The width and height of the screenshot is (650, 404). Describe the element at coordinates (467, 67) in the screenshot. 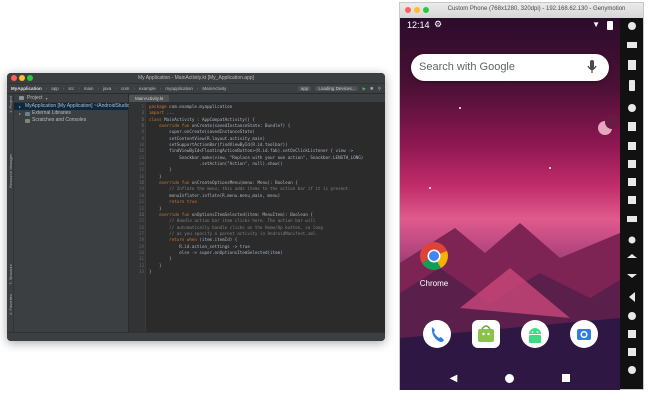

I see `search-placeholder: Search with Google` at that location.